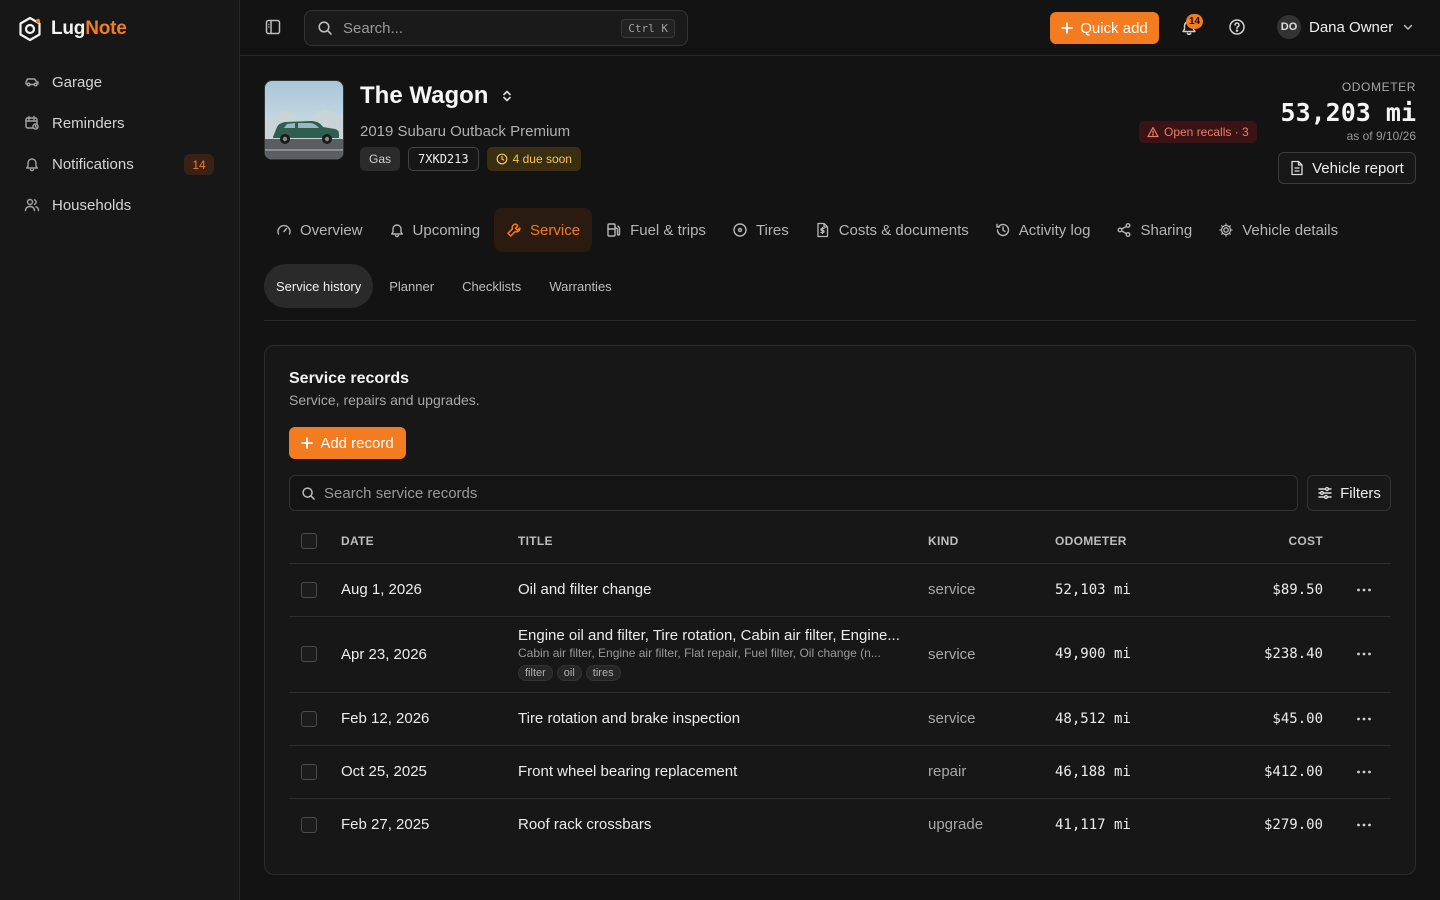 This screenshot has height=900, width=1440. Describe the element at coordinates (1357, 541) in the screenshot. I see `column-header-actions` at that location.